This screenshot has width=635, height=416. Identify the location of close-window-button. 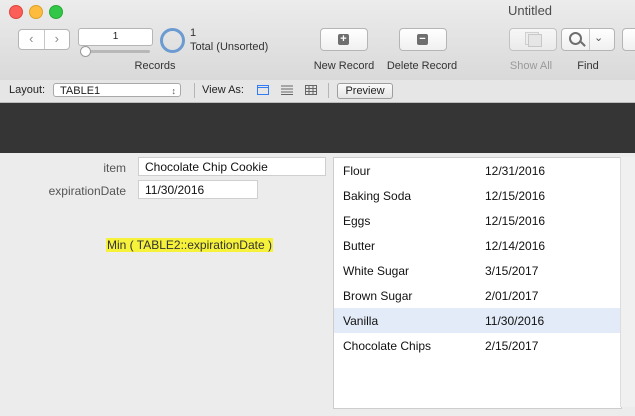
(16, 12).